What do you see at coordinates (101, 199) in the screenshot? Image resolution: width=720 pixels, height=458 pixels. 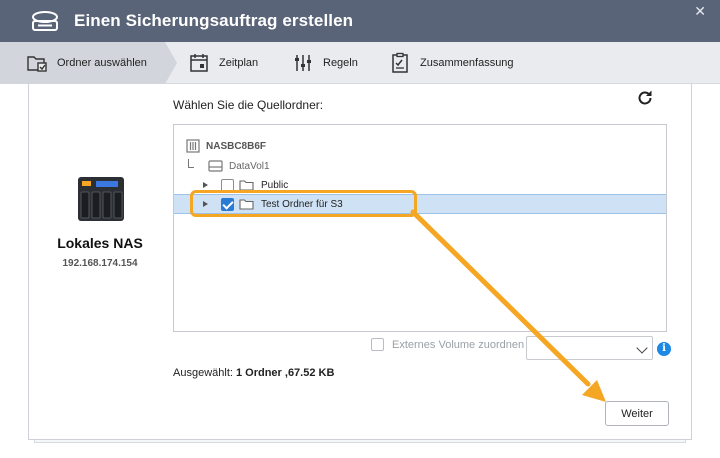 I see `nas-device-icon` at bounding box center [101, 199].